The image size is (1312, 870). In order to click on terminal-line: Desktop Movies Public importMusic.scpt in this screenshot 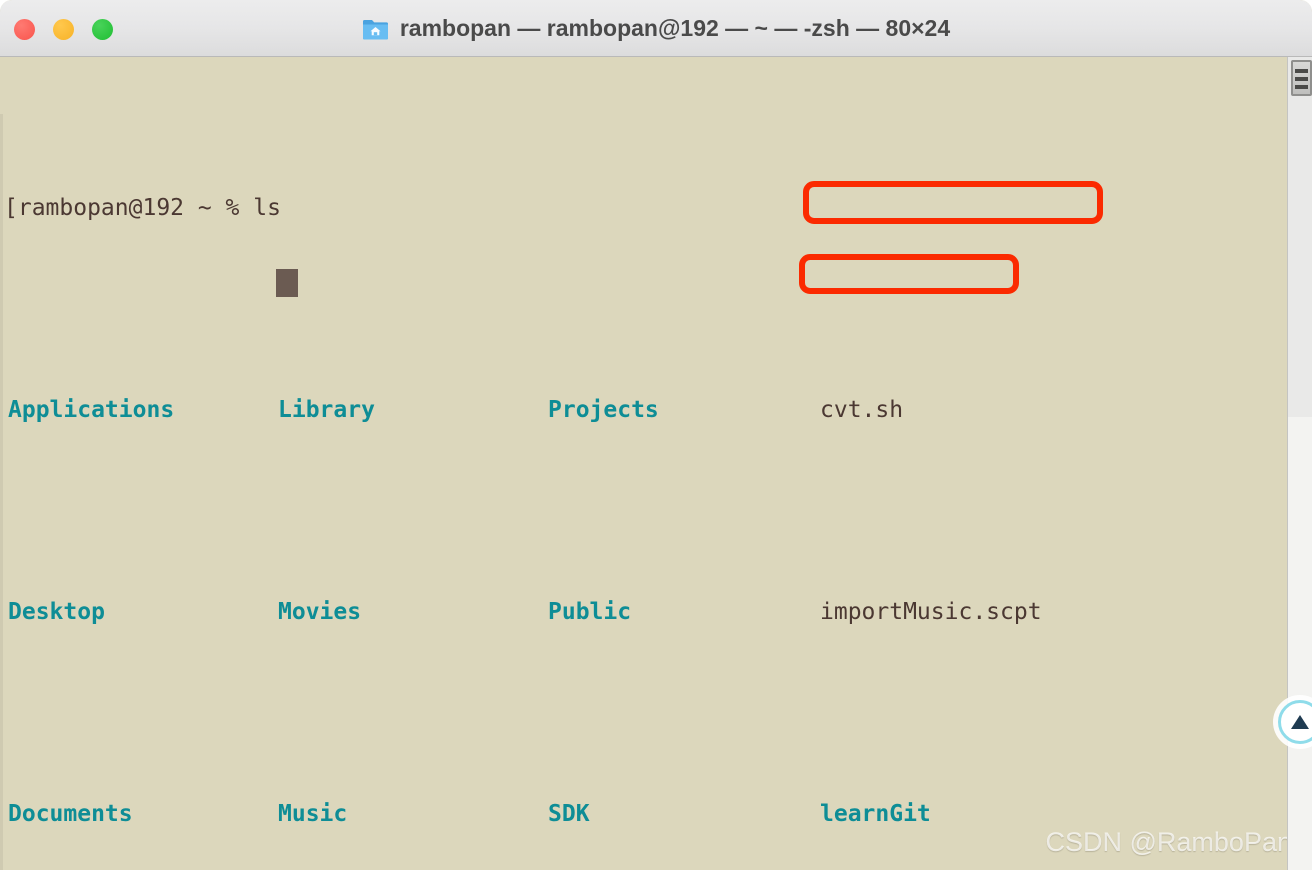, I will do `click(521, 613)`.